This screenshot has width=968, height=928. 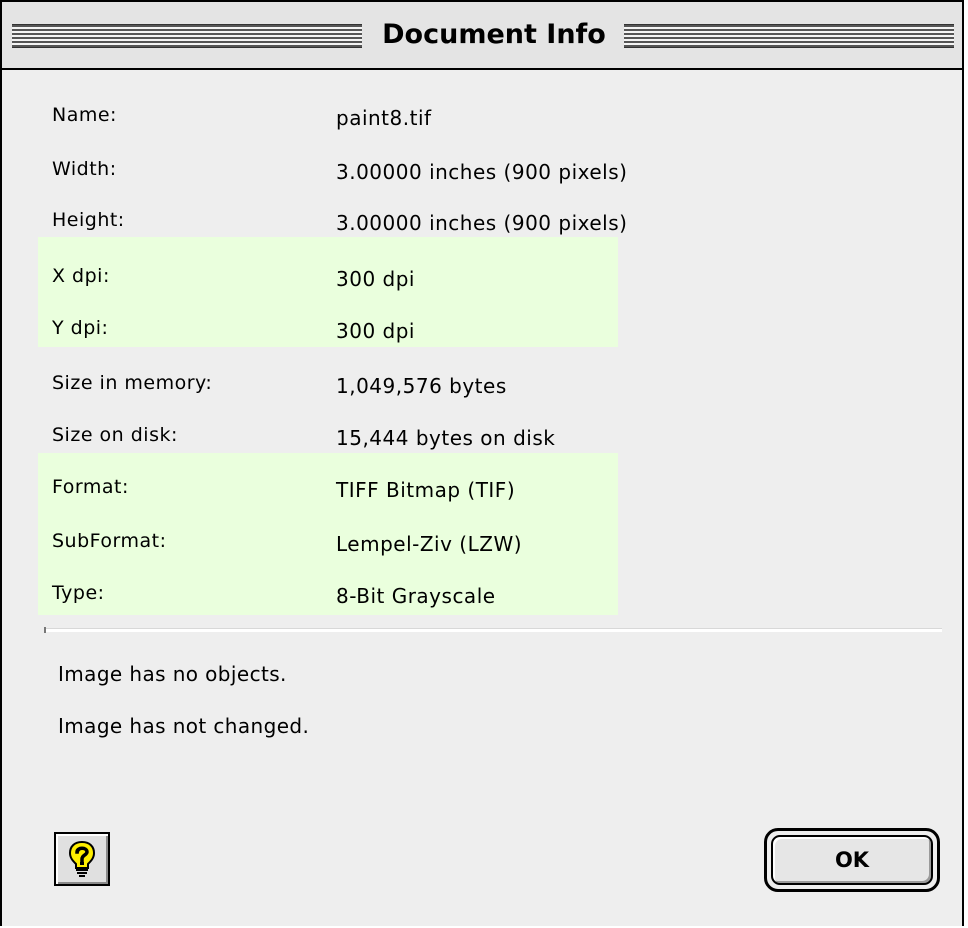 What do you see at coordinates (90, 487) in the screenshot?
I see `info-label: Format:` at bounding box center [90, 487].